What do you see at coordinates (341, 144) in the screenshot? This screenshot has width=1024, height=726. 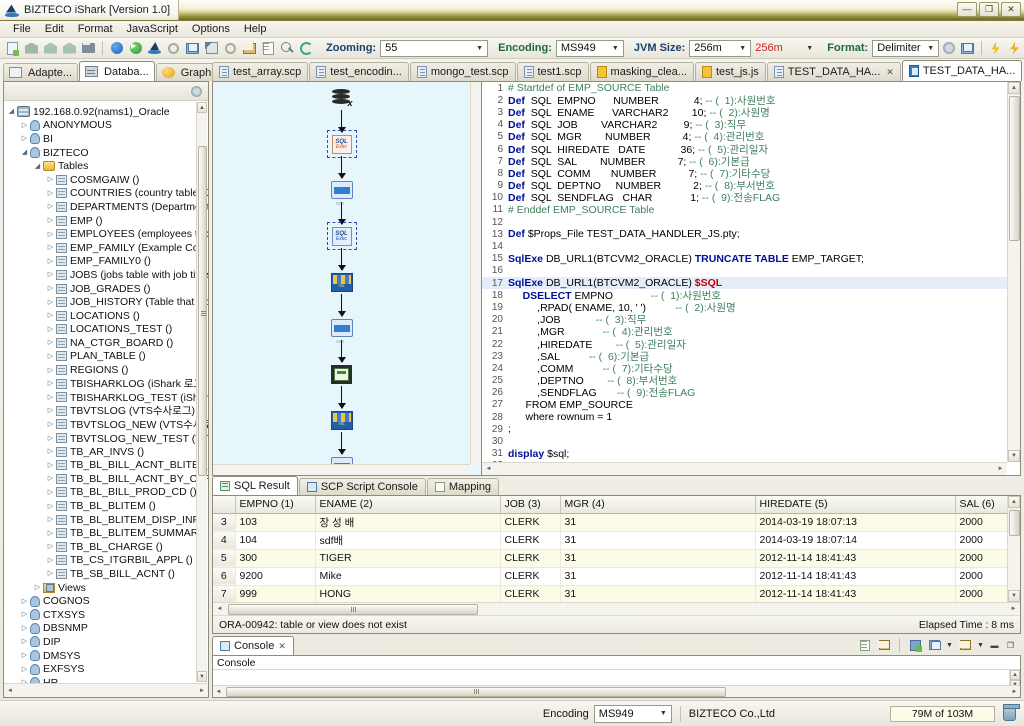 I see `sql-truncate-icon: SQL Exec` at bounding box center [341, 144].